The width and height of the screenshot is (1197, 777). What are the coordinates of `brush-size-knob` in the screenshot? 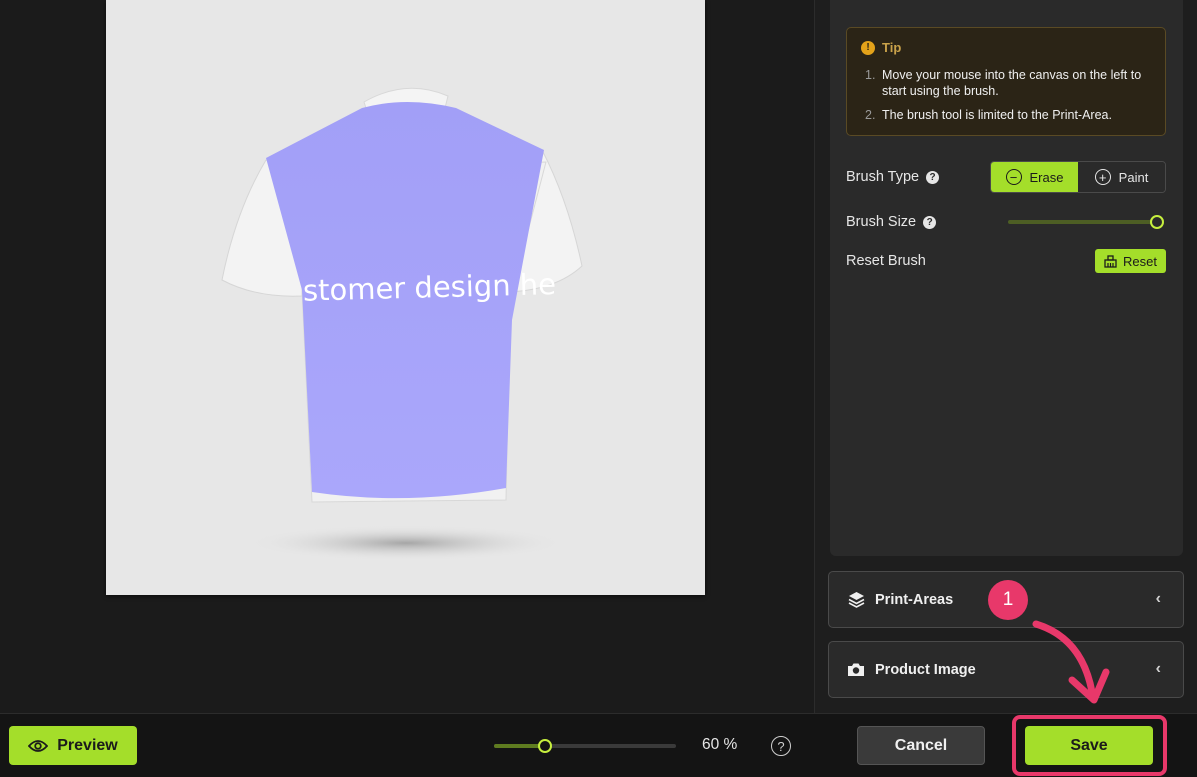 It's located at (1157, 222).